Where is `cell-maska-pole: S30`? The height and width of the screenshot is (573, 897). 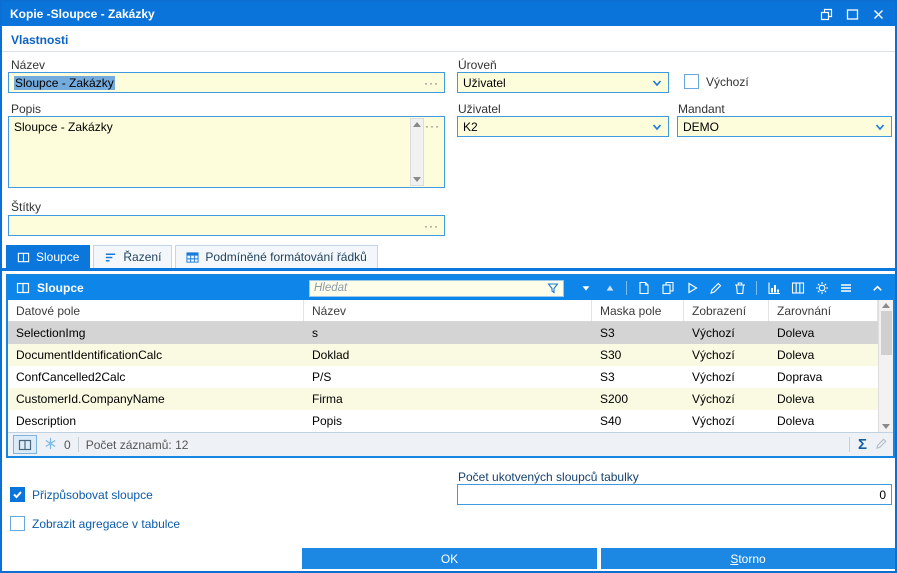
cell-maska-pole: S30 is located at coordinates (611, 355).